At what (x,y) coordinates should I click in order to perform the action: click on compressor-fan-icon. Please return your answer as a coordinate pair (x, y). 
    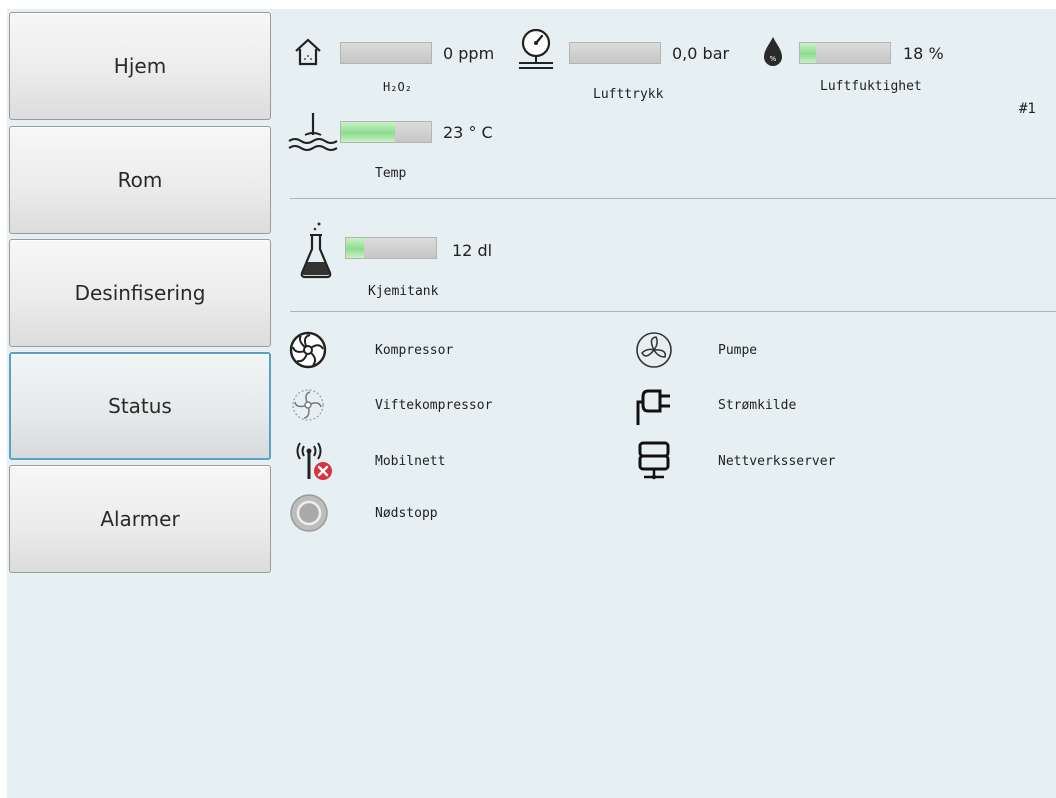
    Looking at the image, I should click on (308, 350).